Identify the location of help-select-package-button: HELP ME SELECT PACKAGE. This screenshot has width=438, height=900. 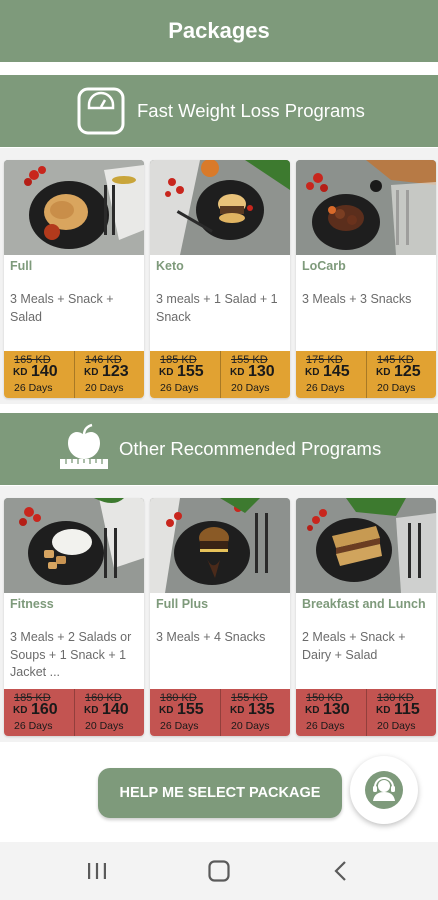
(220, 793).